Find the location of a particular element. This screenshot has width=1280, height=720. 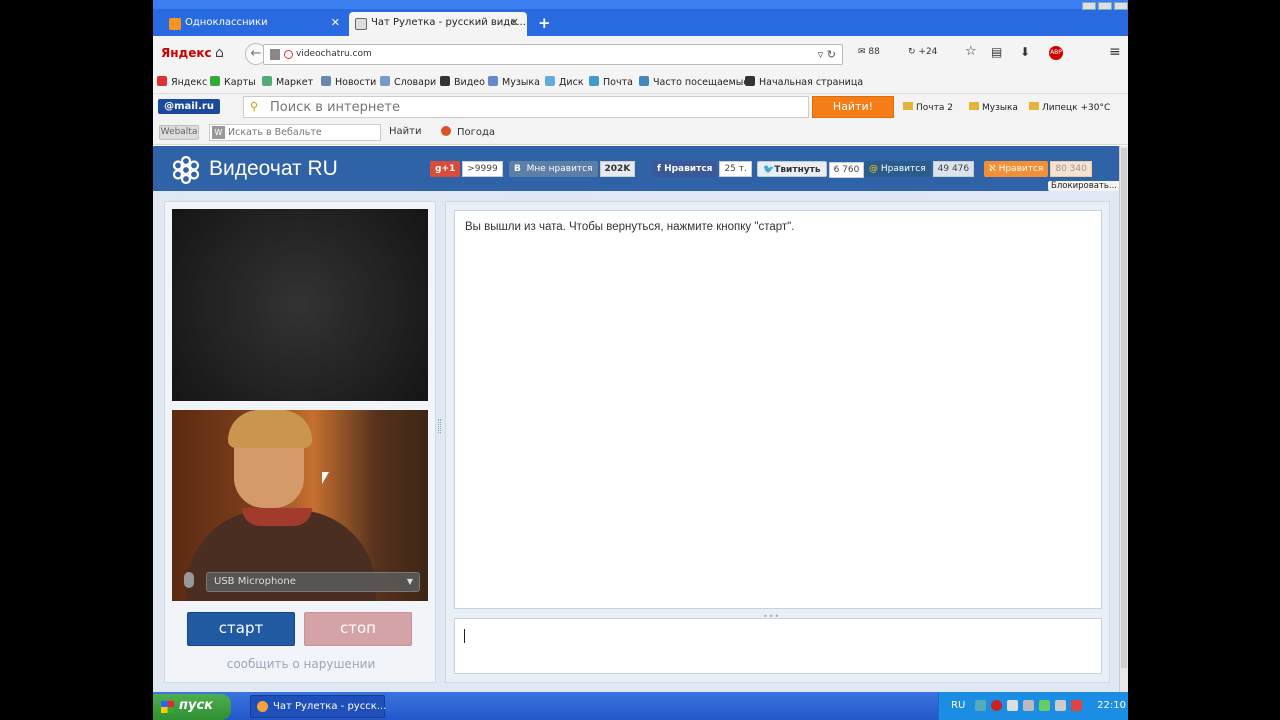

site-logo-icon is located at coordinates (186, 170).